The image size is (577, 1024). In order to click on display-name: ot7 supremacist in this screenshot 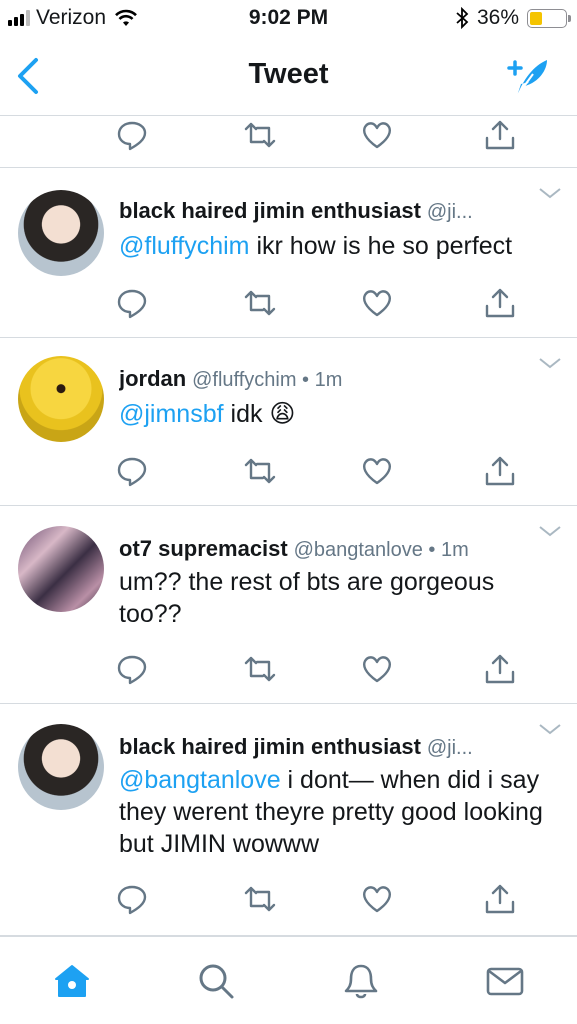, I will do `click(203, 548)`.